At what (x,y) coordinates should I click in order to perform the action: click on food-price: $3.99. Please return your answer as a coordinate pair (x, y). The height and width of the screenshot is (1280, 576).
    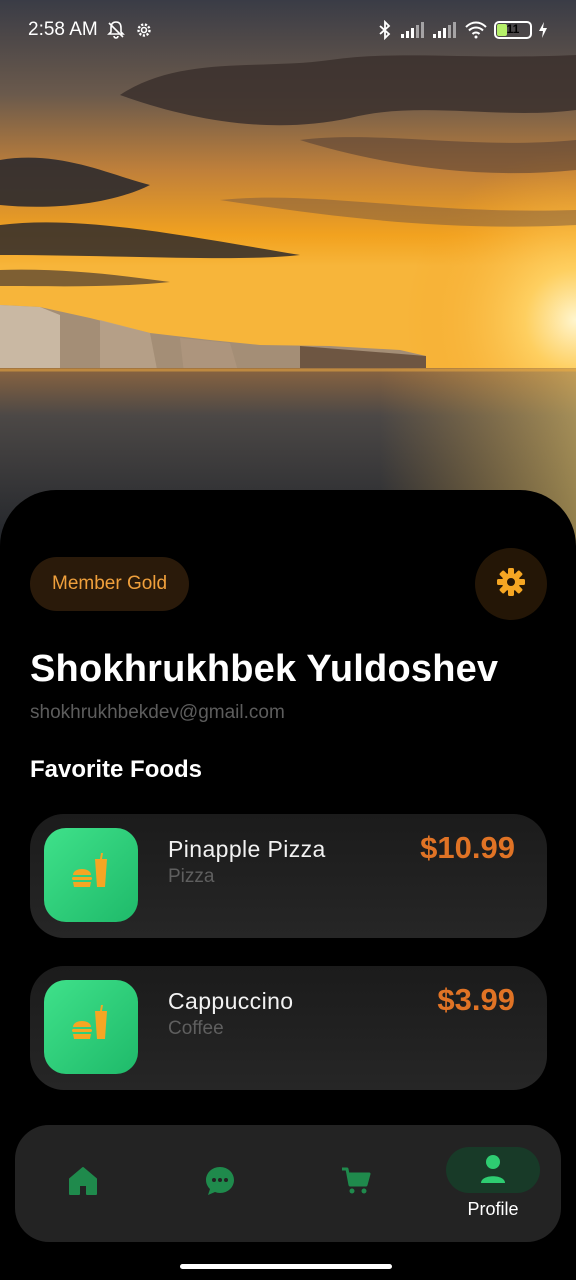
    Looking at the image, I should click on (476, 999).